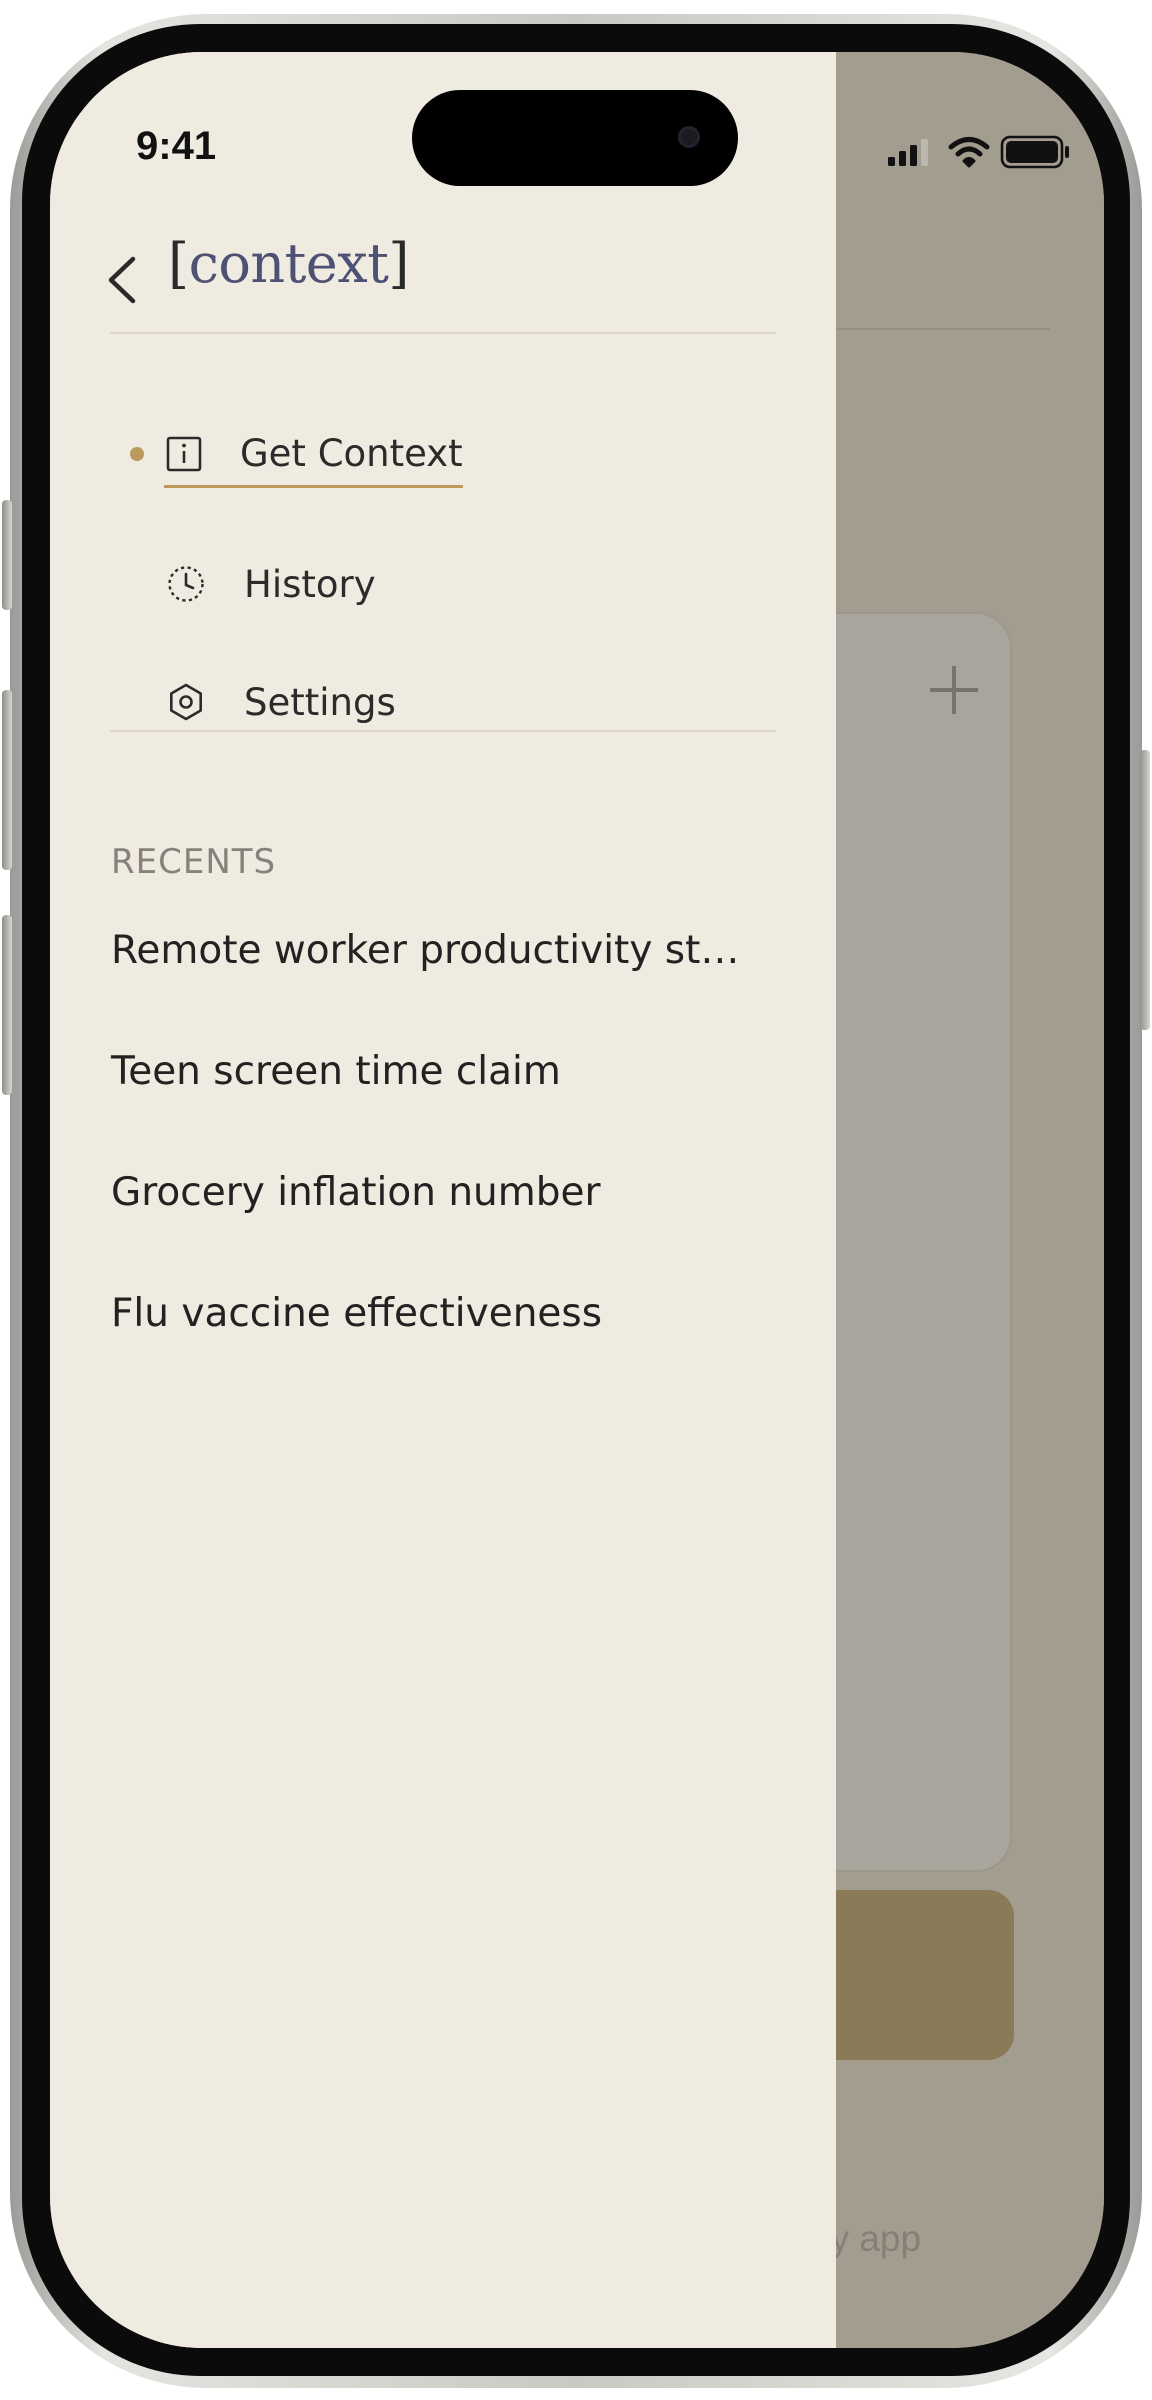 This screenshot has width=1152, height=2400. What do you see at coordinates (320, 702) in the screenshot?
I see `nav-label-settings: Settings` at bounding box center [320, 702].